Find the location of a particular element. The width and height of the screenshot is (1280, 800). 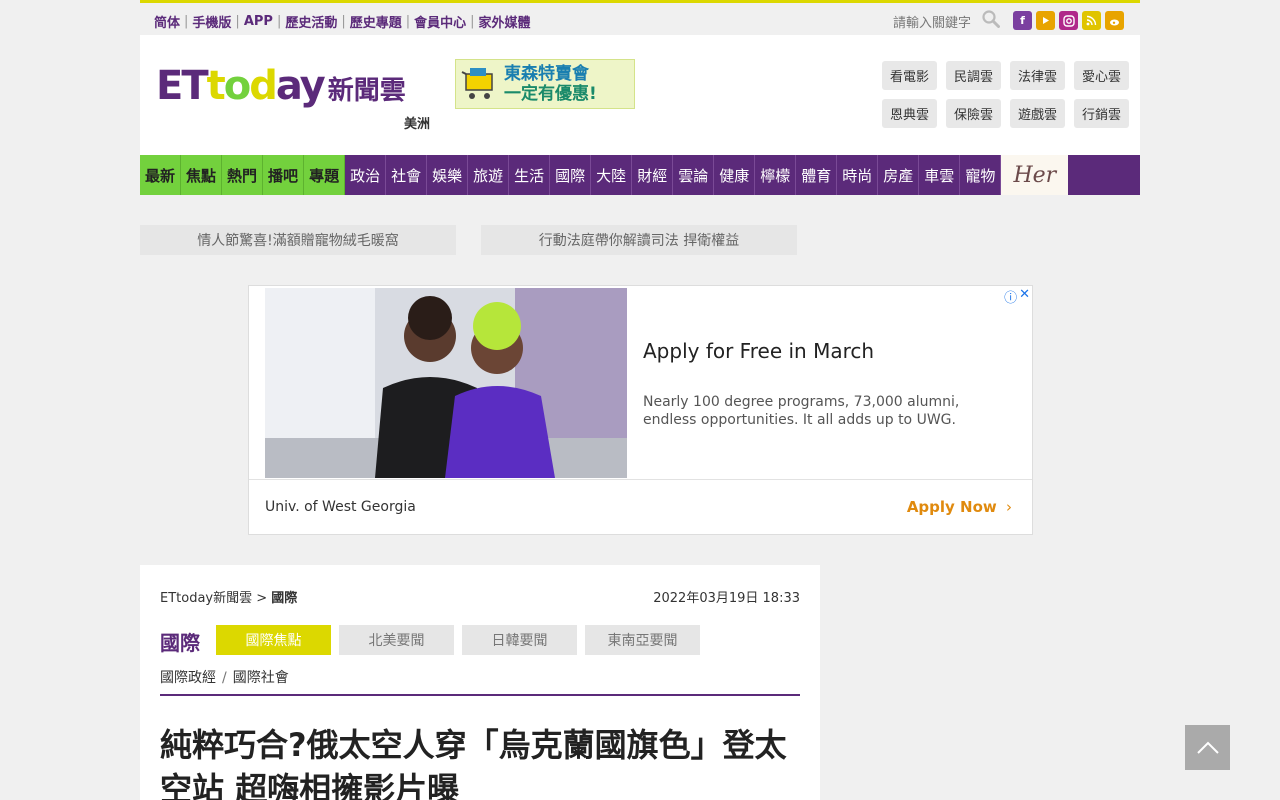

nav-item-travel: 旅遊 is located at coordinates (489, 175).